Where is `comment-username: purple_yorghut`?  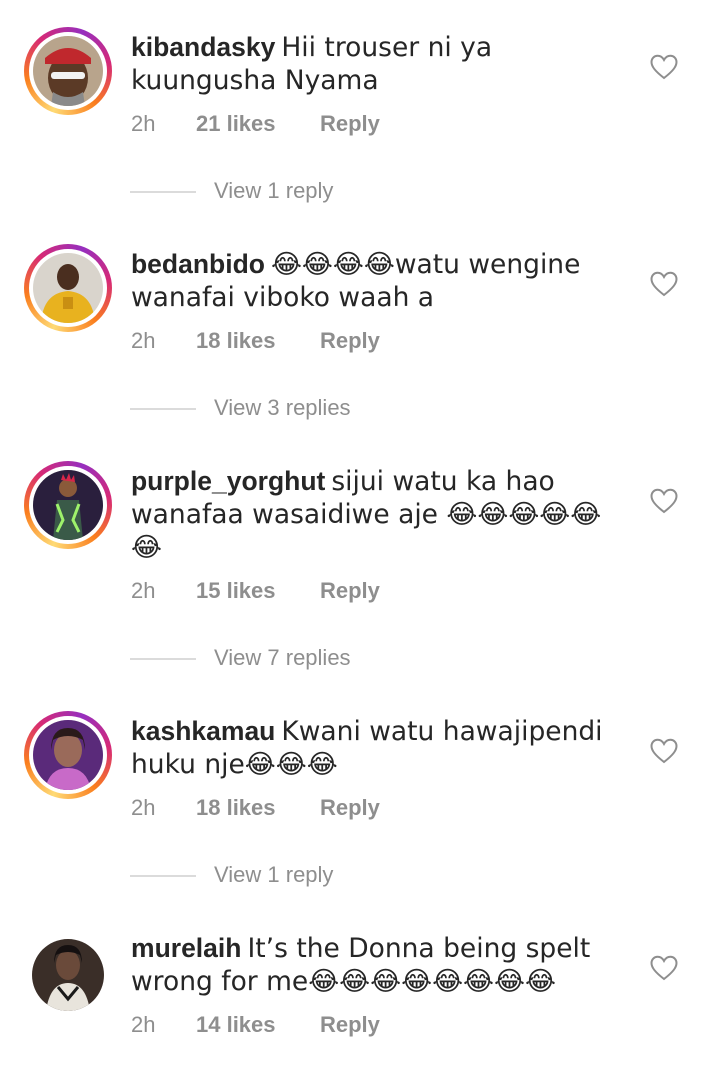
comment-username: purple_yorghut is located at coordinates (228, 481).